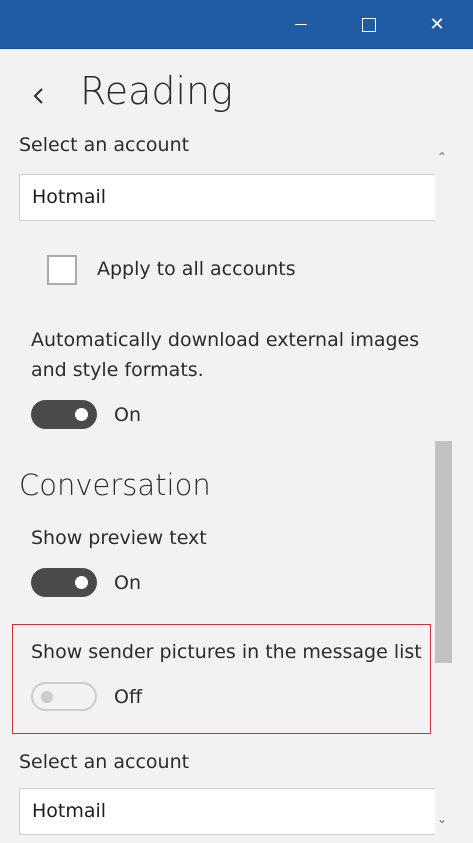 This screenshot has height=843, width=473. Describe the element at coordinates (443, 552) in the screenshot. I see `scrollbar-thumb` at that location.